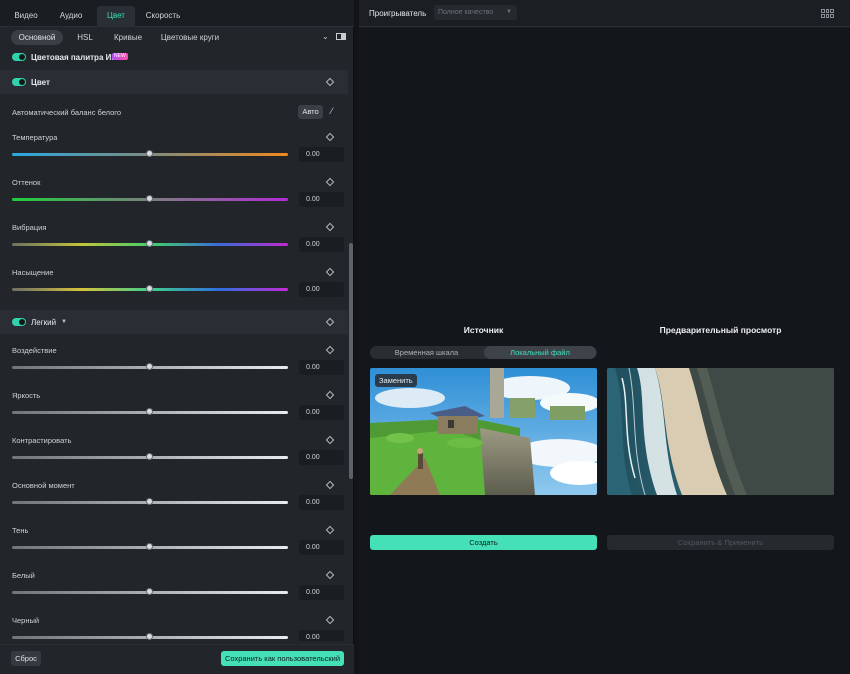 Image resolution: width=850 pixels, height=674 pixels. Describe the element at coordinates (20, 530) in the screenshot. I see `slider-label: Тень` at that location.